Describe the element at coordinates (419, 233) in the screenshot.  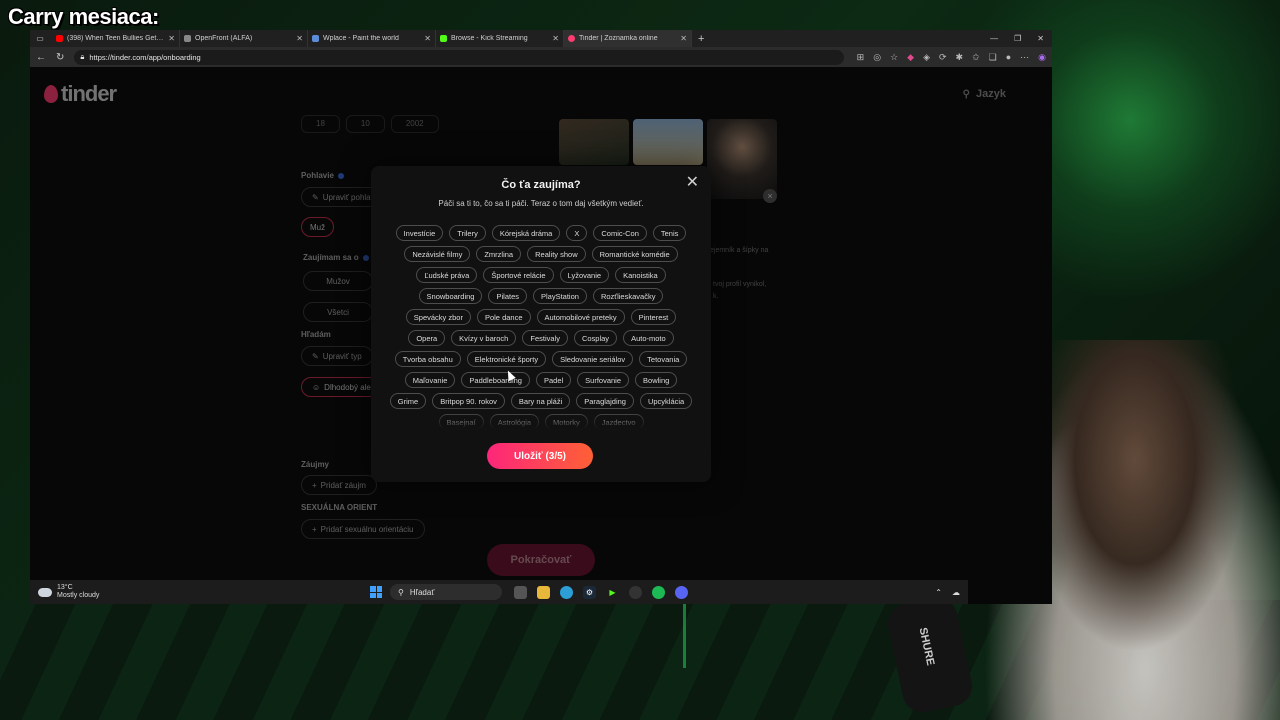
I see `interest-chip: Investície` at that location.